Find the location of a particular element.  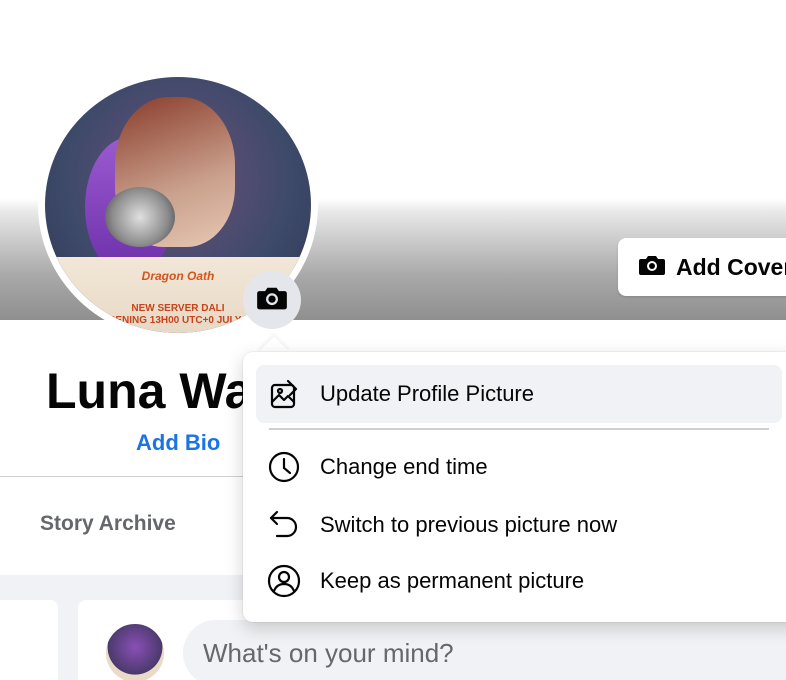

add-cover-label: Add Cover is located at coordinates (731, 266).